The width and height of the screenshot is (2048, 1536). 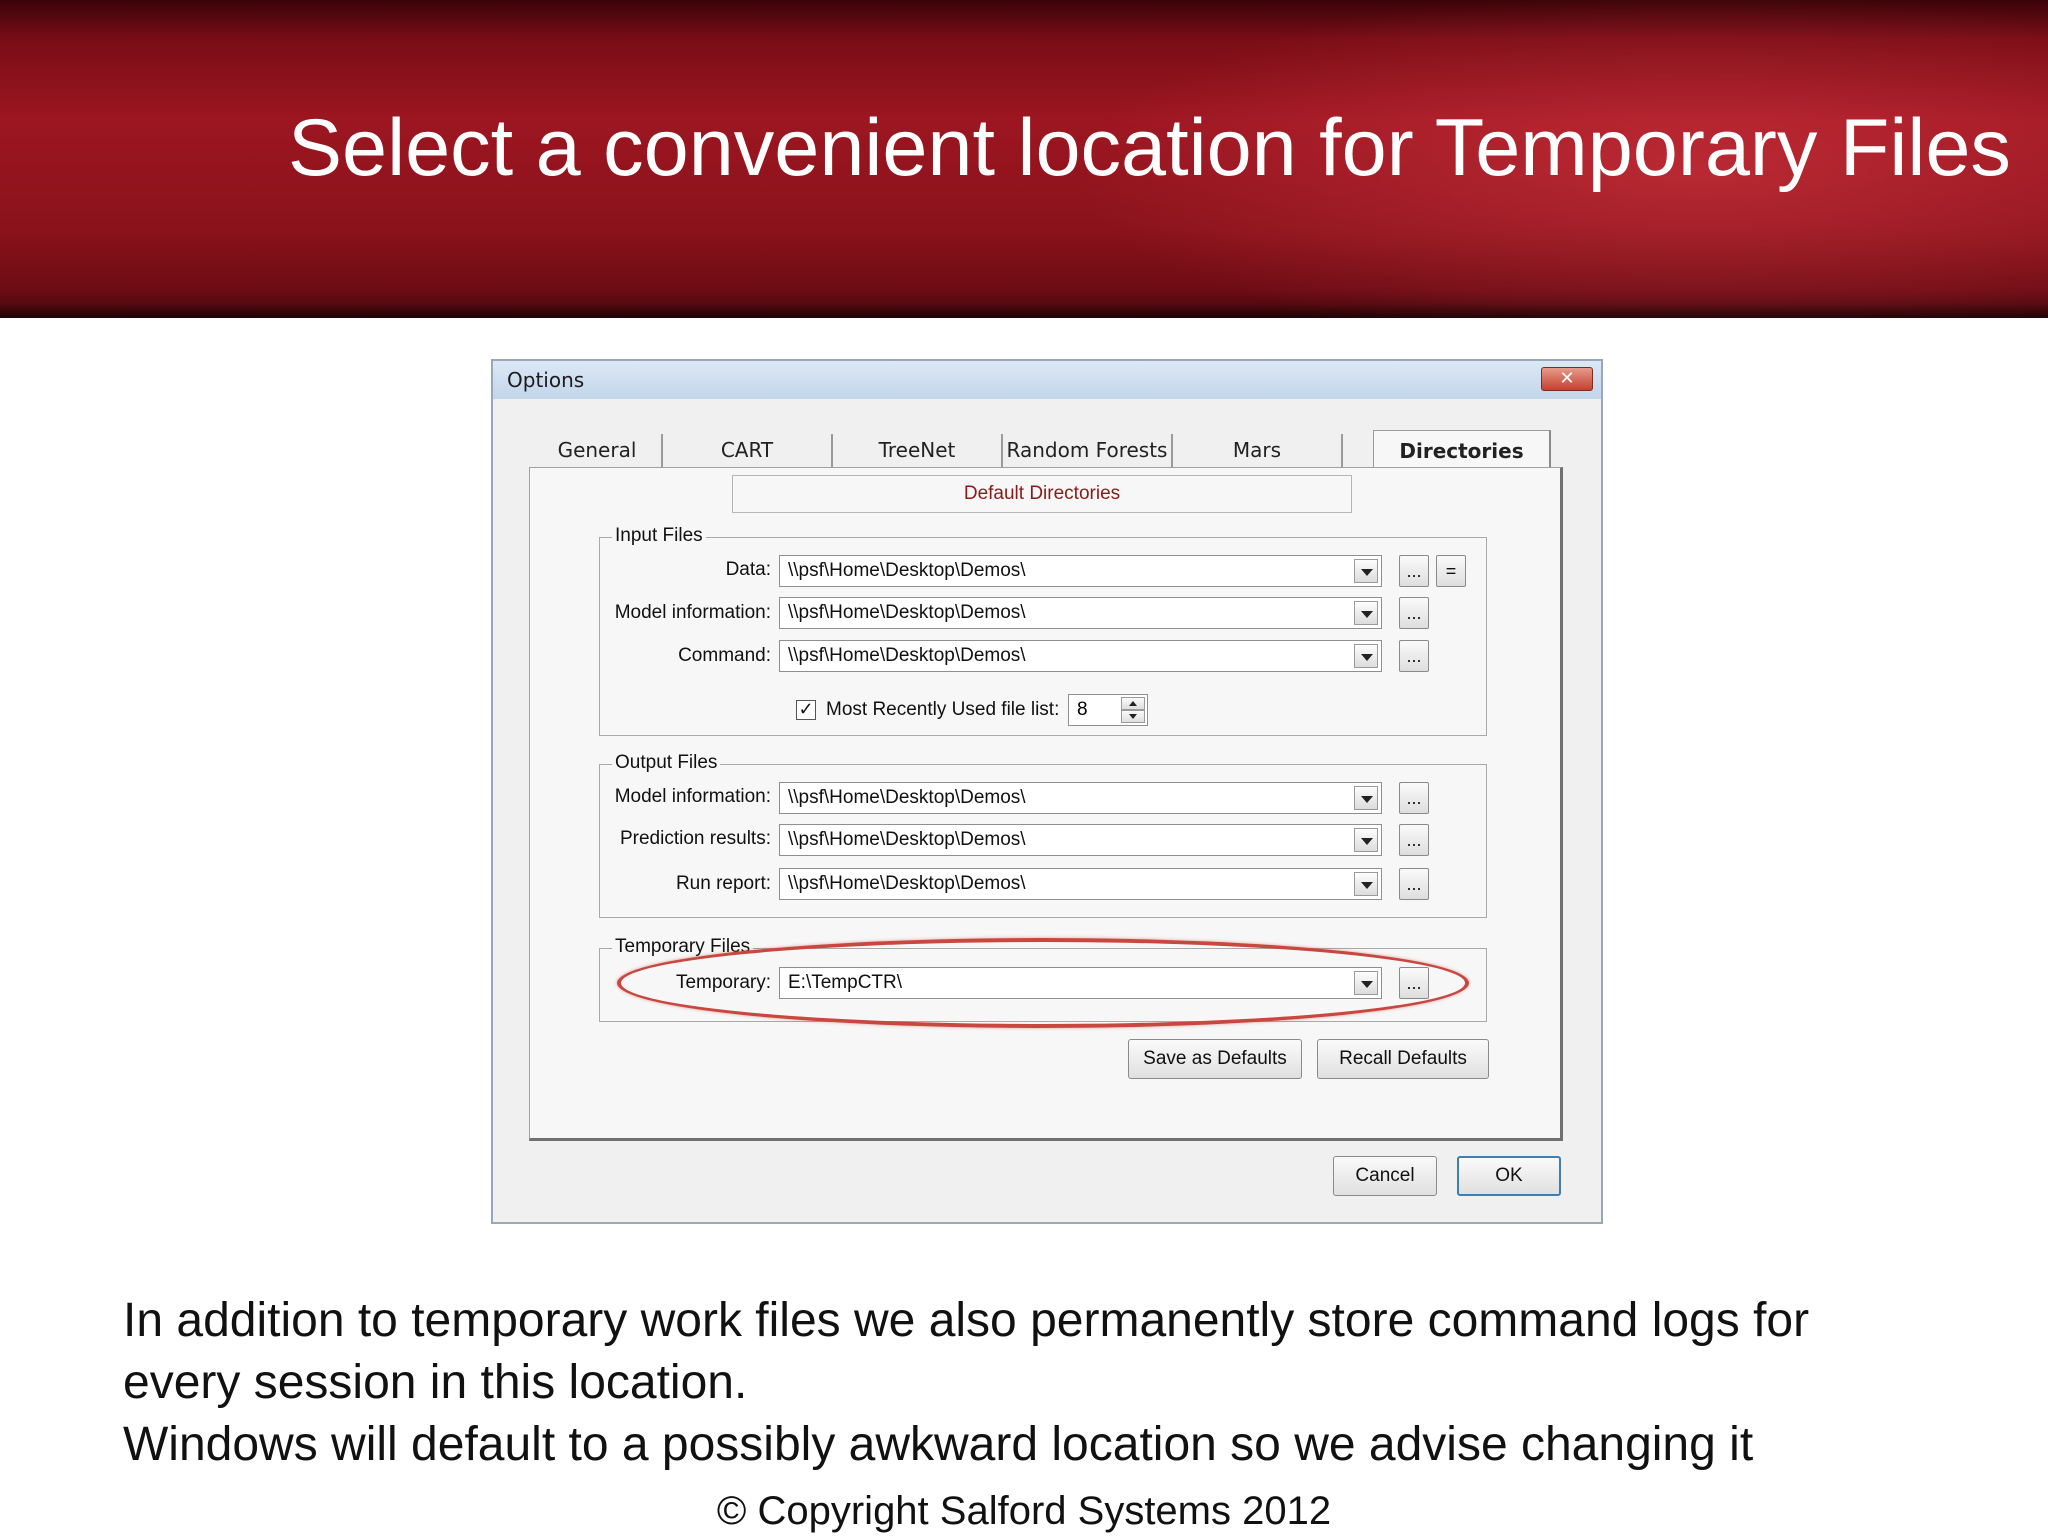 I want to click on body-line-2: every session in this location., so click(x=435, y=1382).